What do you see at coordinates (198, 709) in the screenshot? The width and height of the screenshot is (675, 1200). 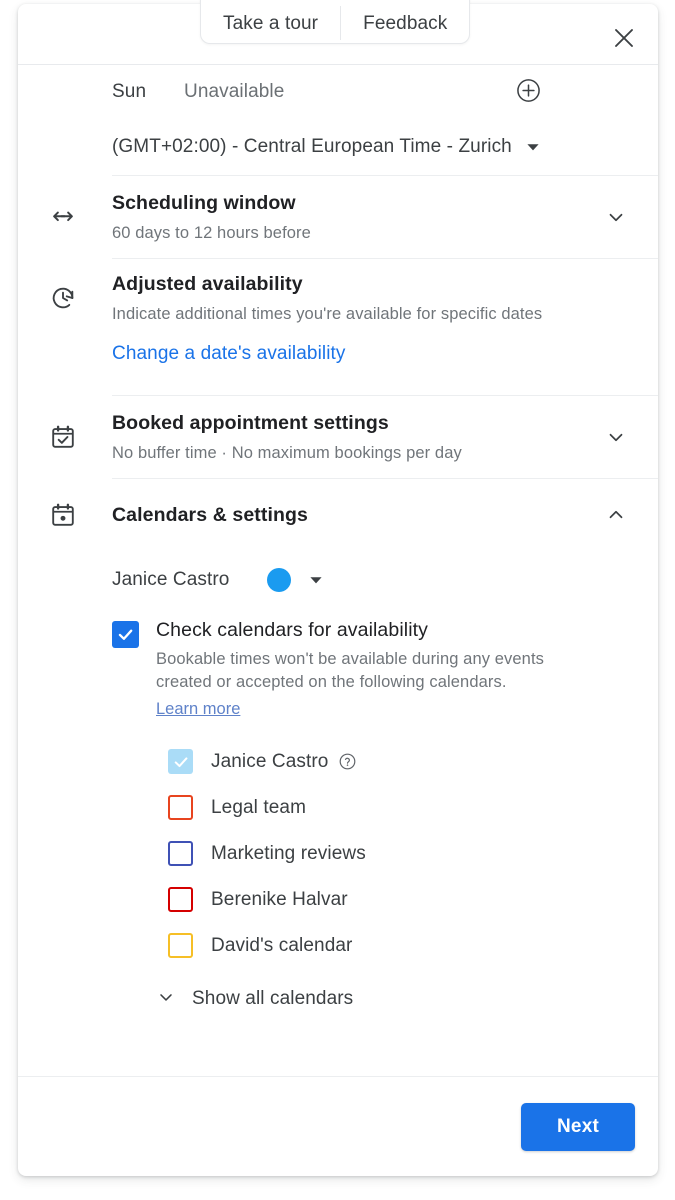 I see `learn-more-link: Learn more` at bounding box center [198, 709].